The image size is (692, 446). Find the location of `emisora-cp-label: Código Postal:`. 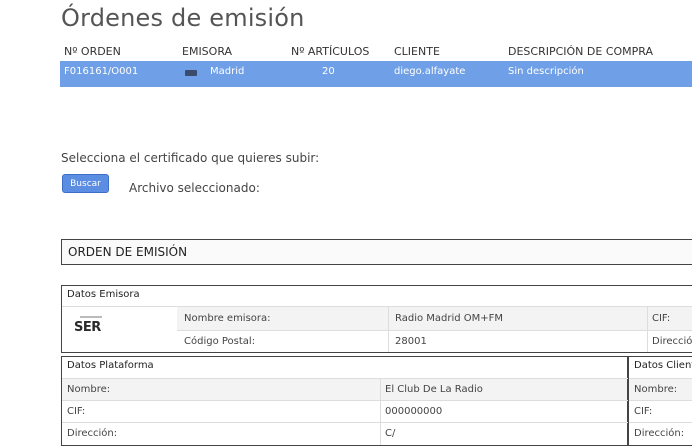

emisora-cp-label: Código Postal: is located at coordinates (220, 341).